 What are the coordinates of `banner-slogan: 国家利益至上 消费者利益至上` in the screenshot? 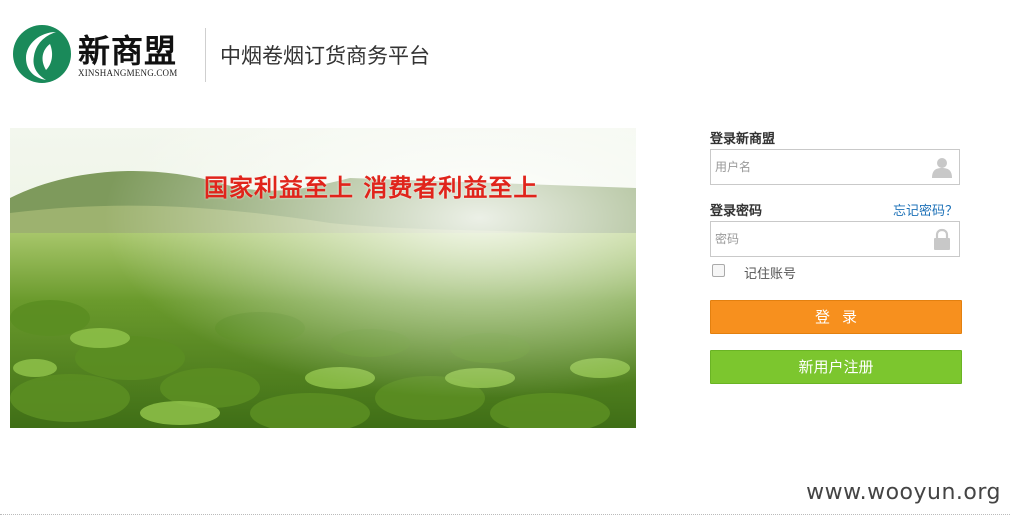 It's located at (371, 187).